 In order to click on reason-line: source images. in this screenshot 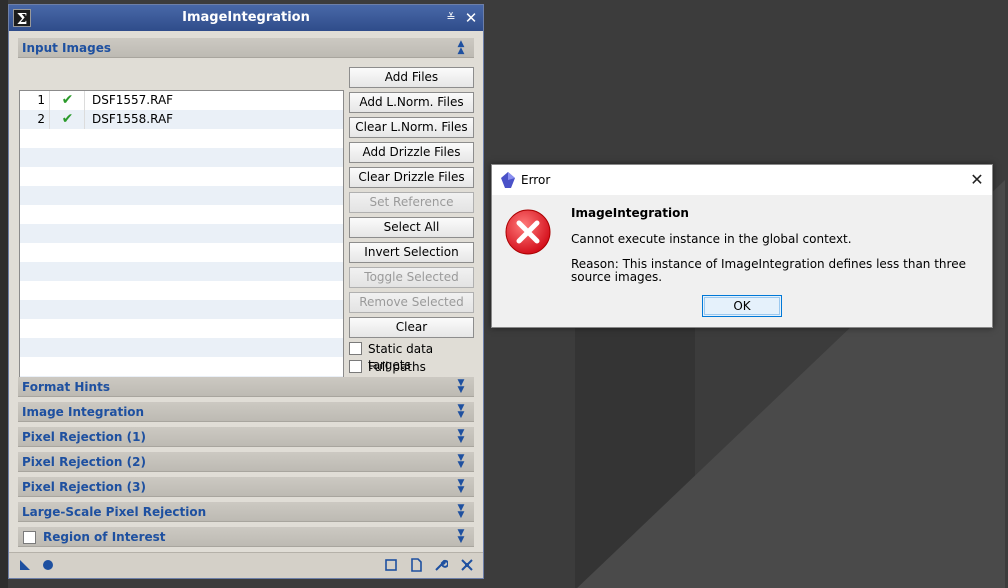, I will do `click(617, 277)`.